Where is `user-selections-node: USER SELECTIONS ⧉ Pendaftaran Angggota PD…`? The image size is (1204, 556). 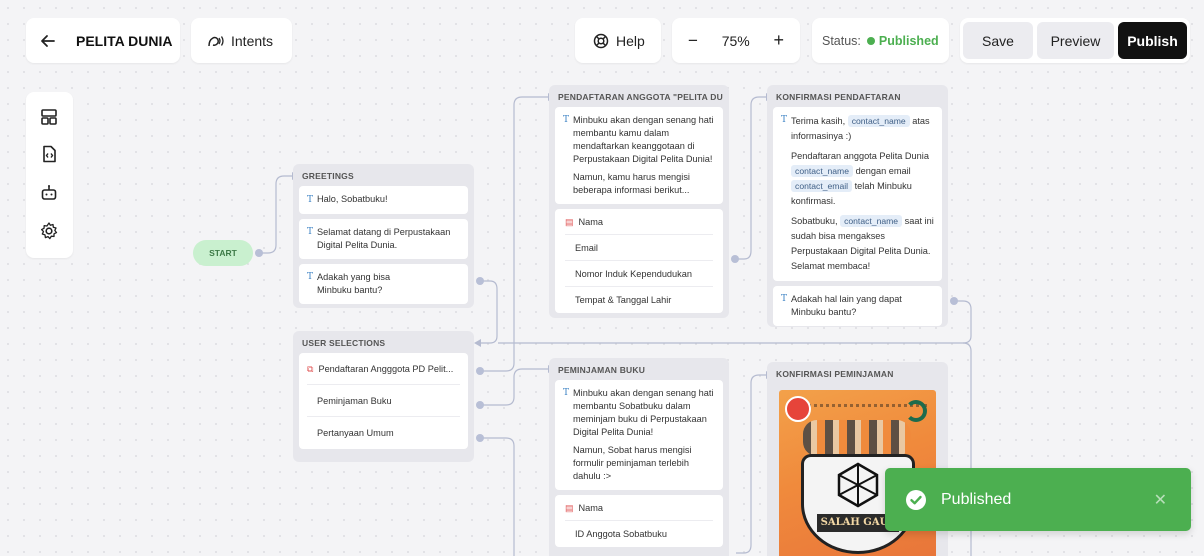
user-selections-node: USER SELECTIONS ⧉ Pendaftaran Angggota PD… is located at coordinates (383, 396).